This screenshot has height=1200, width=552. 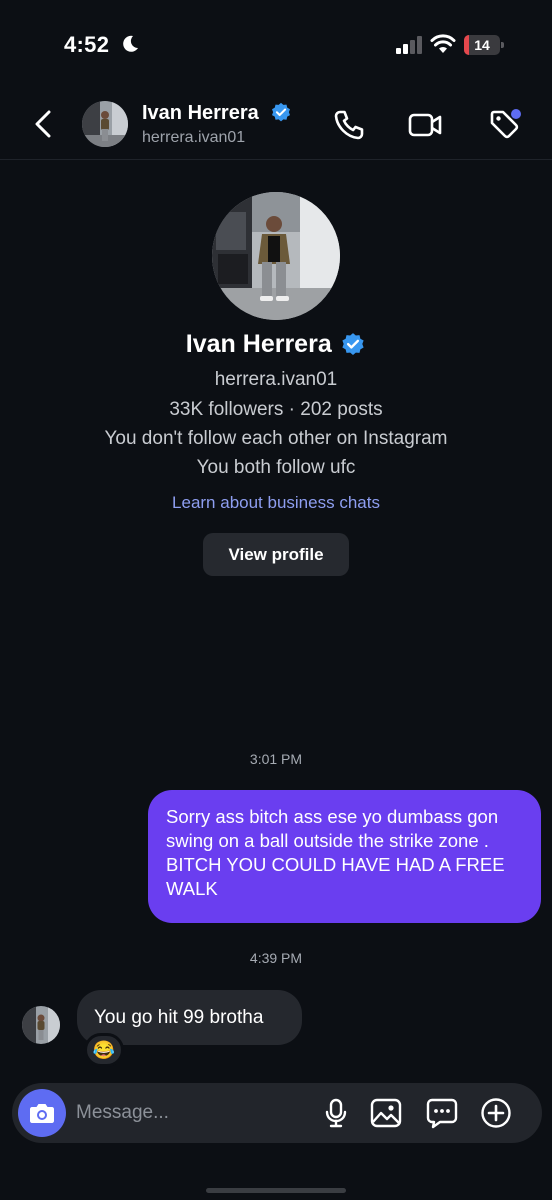 I want to click on battery-level: 14, so click(x=482, y=45).